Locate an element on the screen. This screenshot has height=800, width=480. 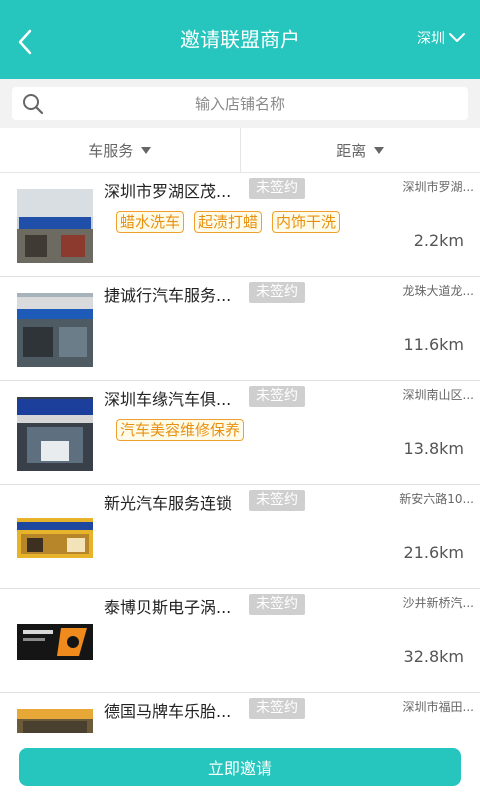
search-input is located at coordinates (240, 103).